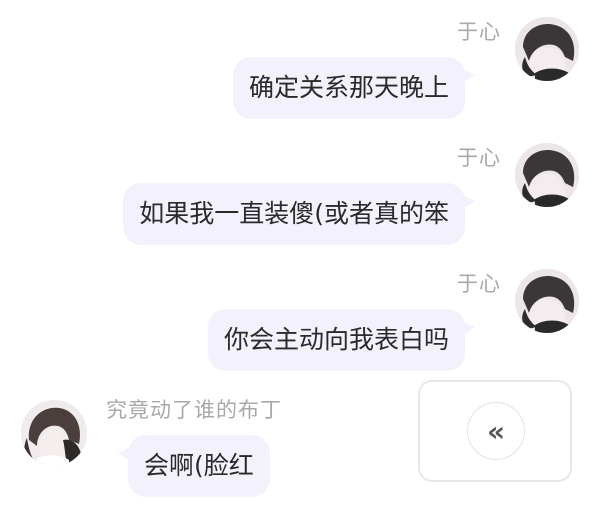 The height and width of the screenshot is (512, 593). Describe the element at coordinates (294, 213) in the screenshot. I see `message-text: 如果我一直装傻(或者真的笨` at that location.